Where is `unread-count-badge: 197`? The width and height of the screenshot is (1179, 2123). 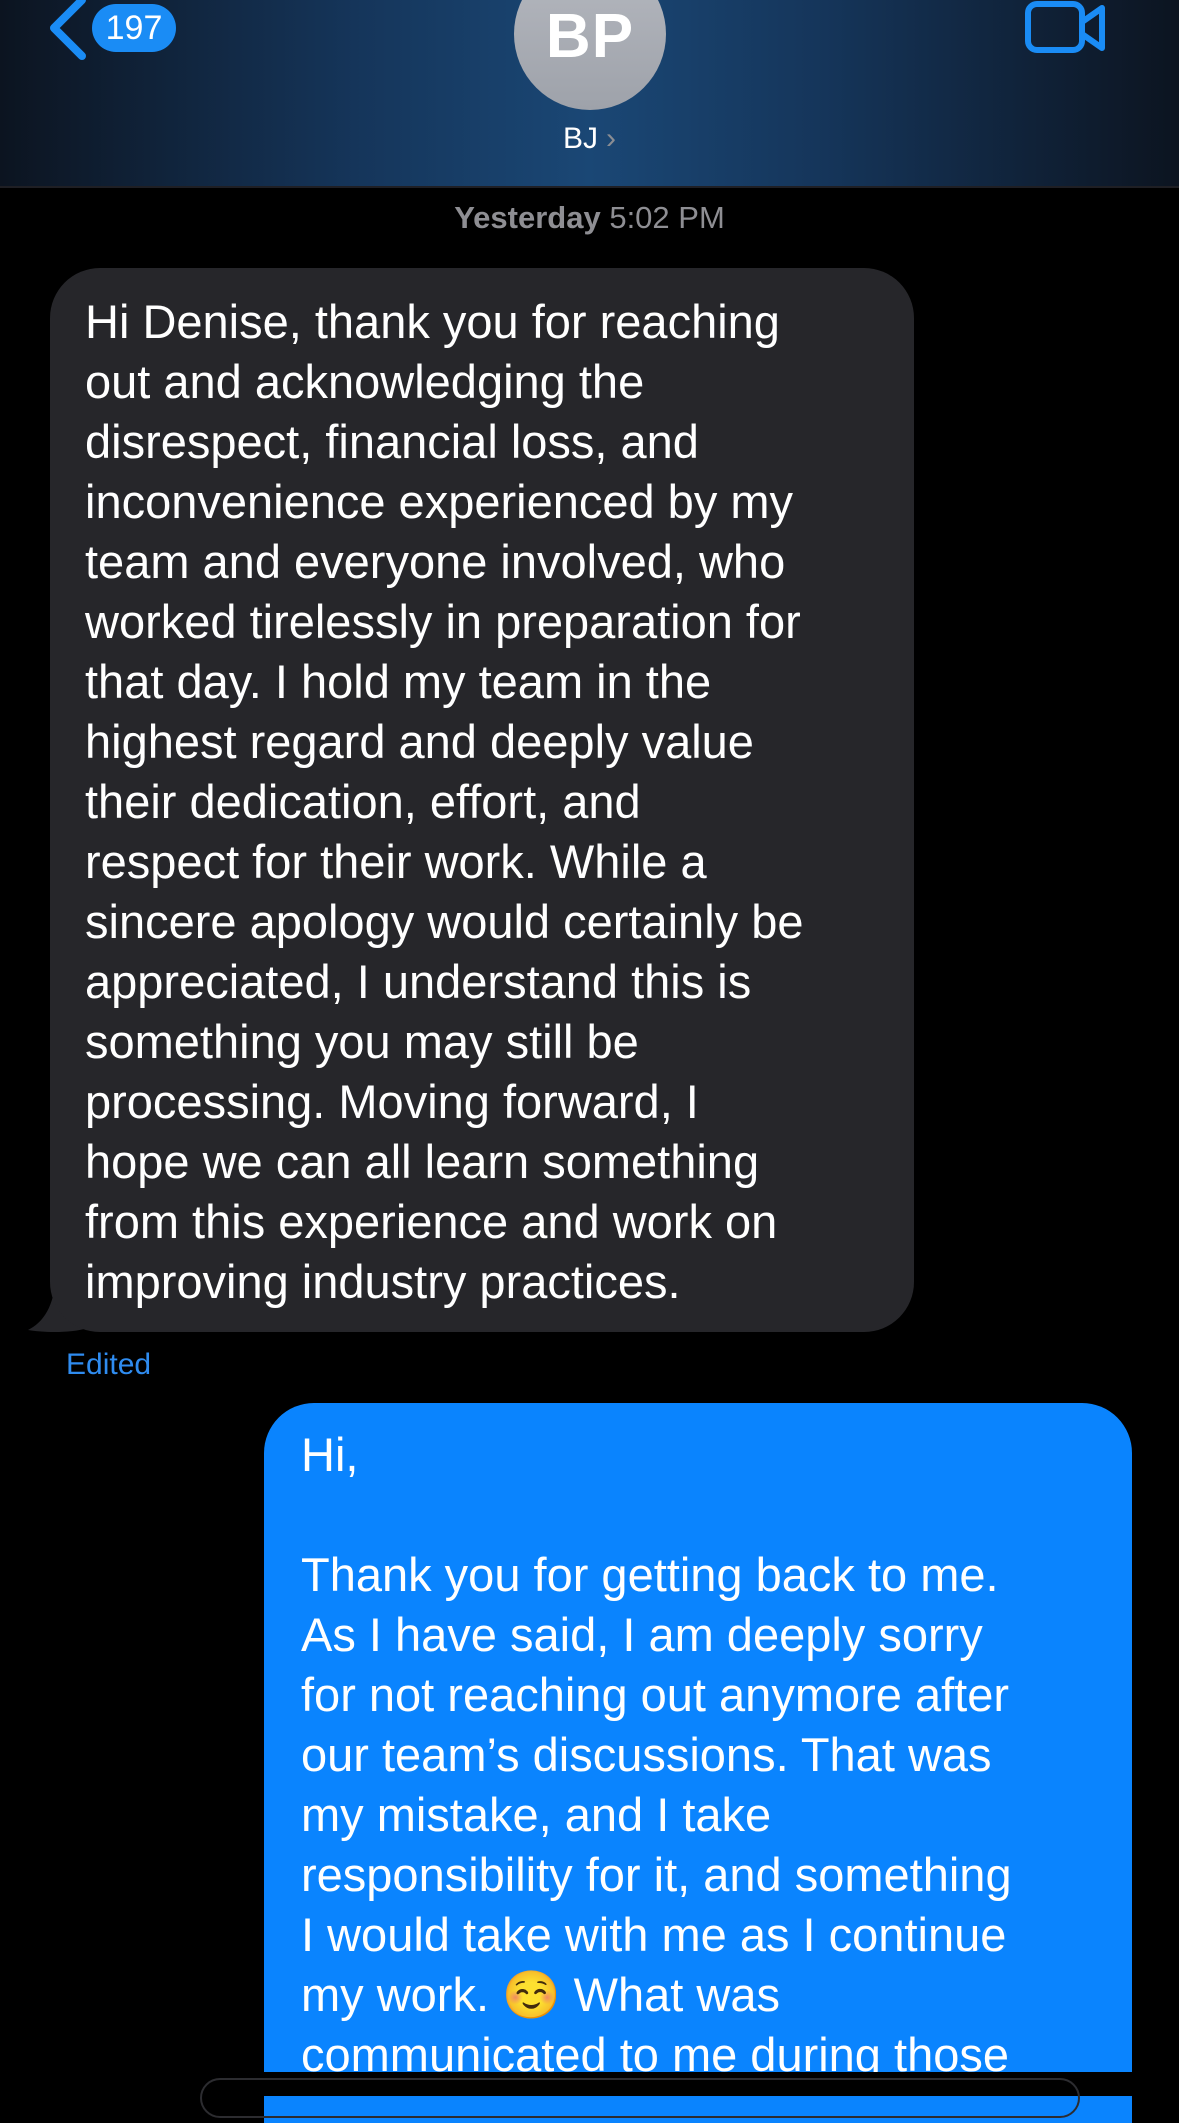 unread-count-badge: 197 is located at coordinates (134, 28).